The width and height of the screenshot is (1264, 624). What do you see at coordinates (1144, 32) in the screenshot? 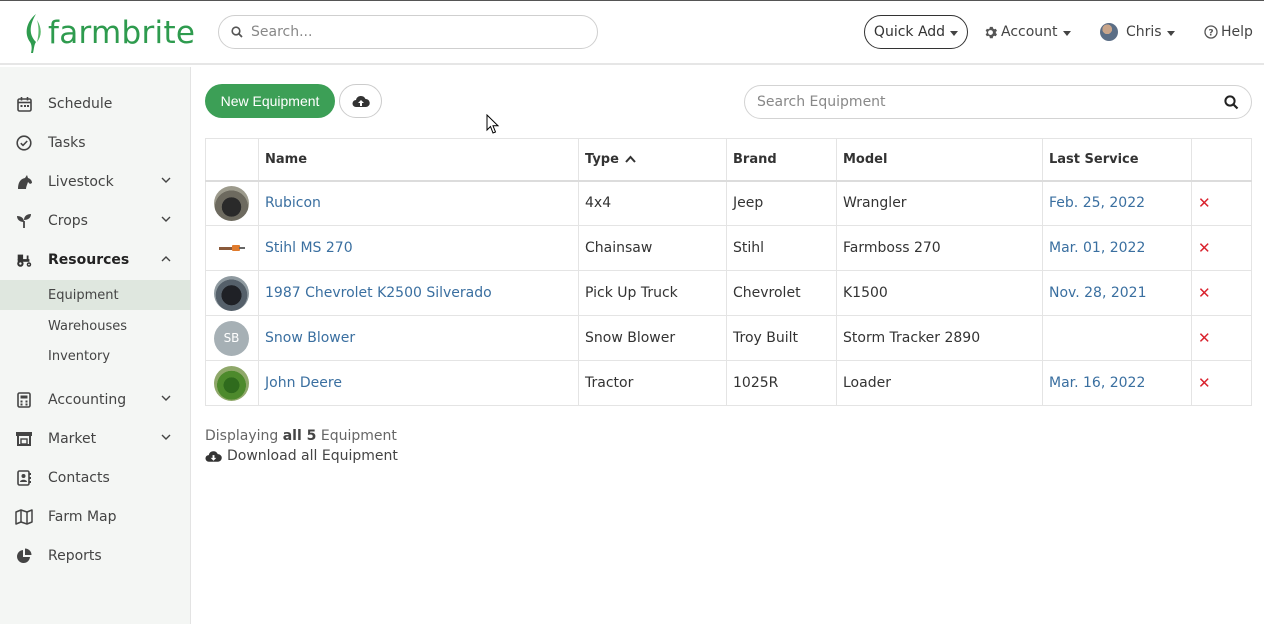
I see `user-name: Chris` at bounding box center [1144, 32].